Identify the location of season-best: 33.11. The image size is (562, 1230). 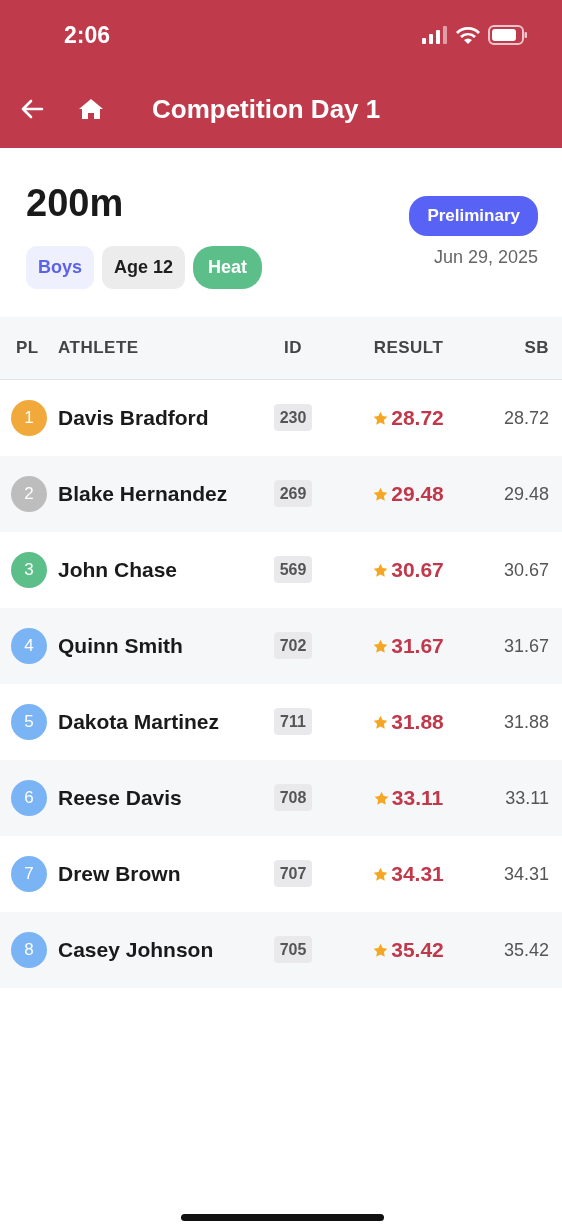
(526, 798).